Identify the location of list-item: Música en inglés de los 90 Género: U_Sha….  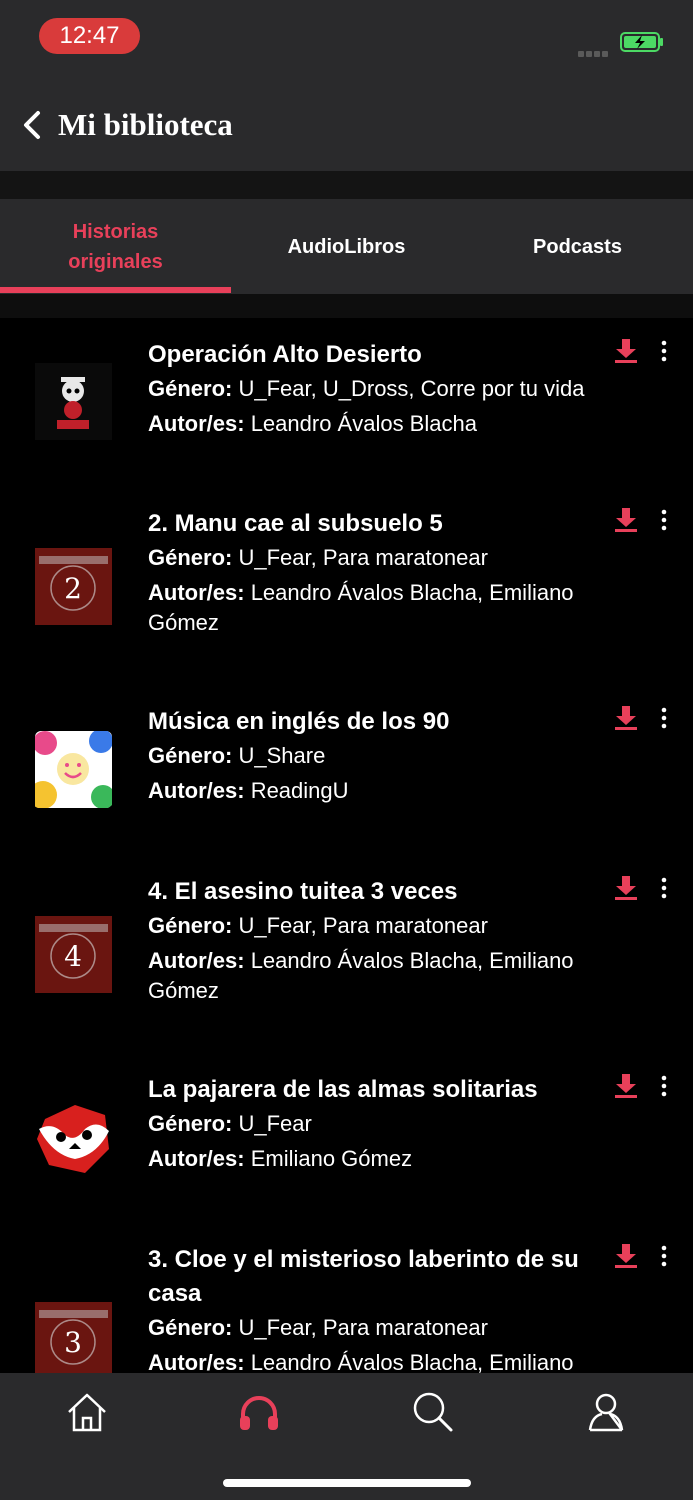
(346, 771).